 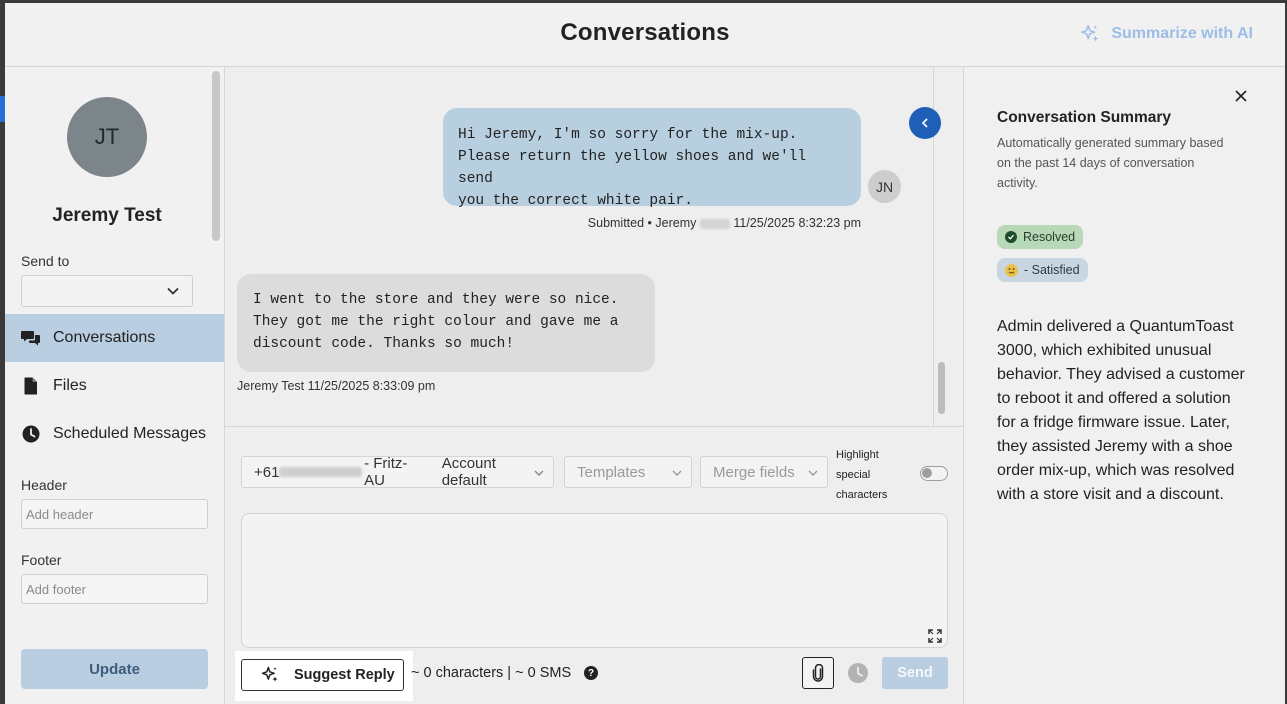 I want to click on chevron-left-icon, so click(x=924, y=123).